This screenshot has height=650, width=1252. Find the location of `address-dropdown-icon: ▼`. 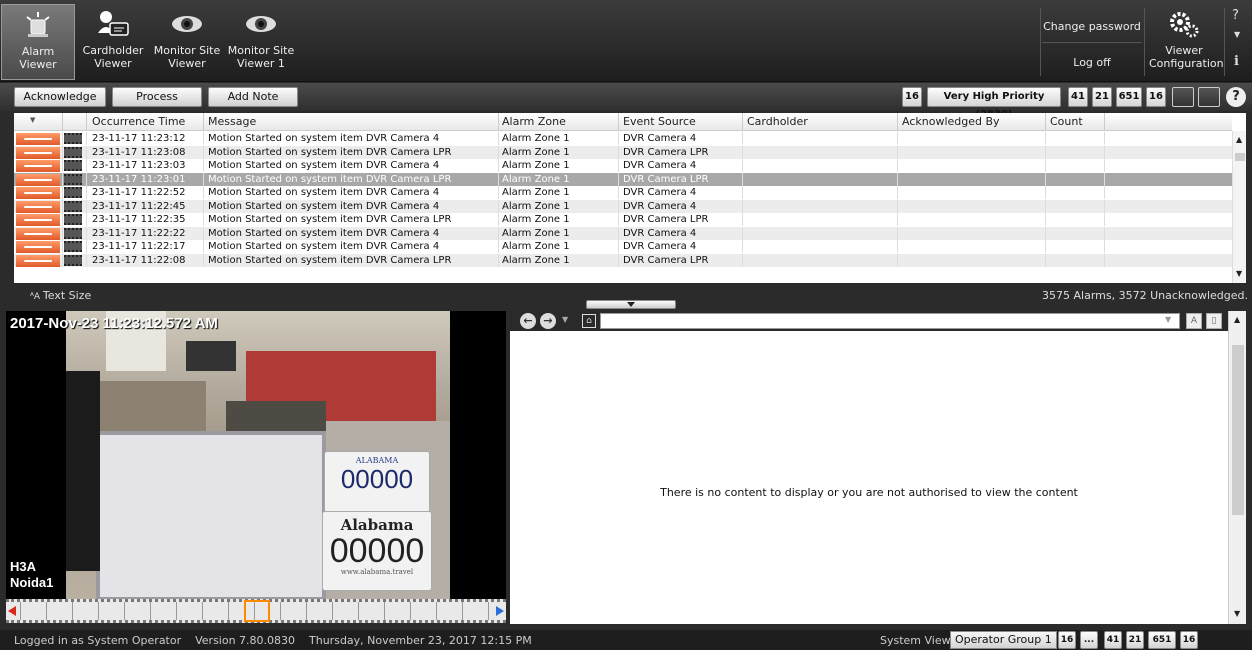

address-dropdown-icon: ▼ is located at coordinates (1168, 319).